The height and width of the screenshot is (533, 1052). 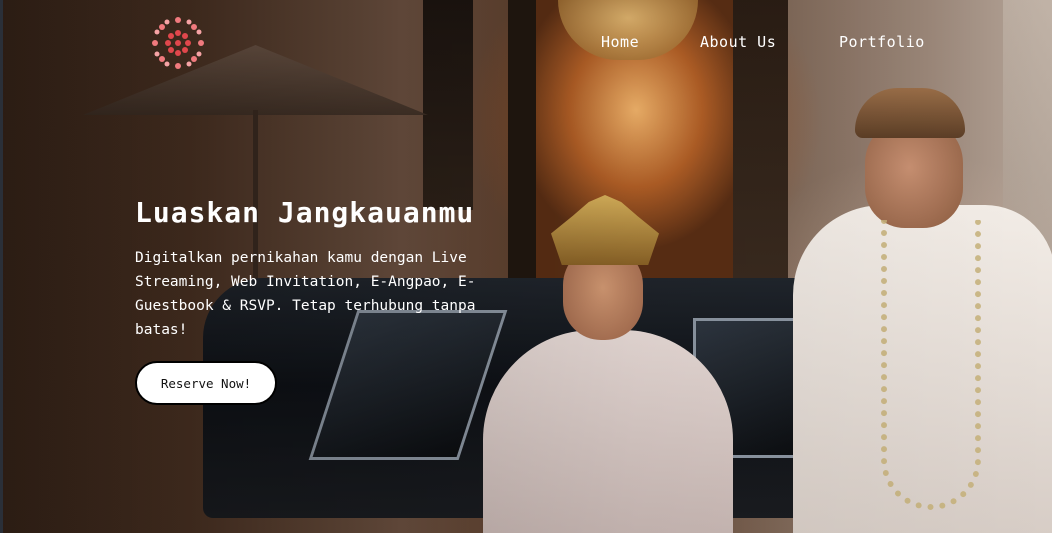 What do you see at coordinates (738, 42) in the screenshot?
I see `nav-about-us: About Us` at bounding box center [738, 42].